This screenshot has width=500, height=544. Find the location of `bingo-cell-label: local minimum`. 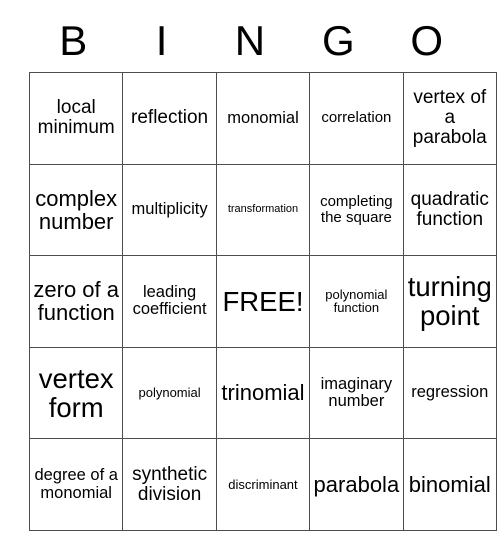

bingo-cell-label: local minimum is located at coordinates (76, 118).